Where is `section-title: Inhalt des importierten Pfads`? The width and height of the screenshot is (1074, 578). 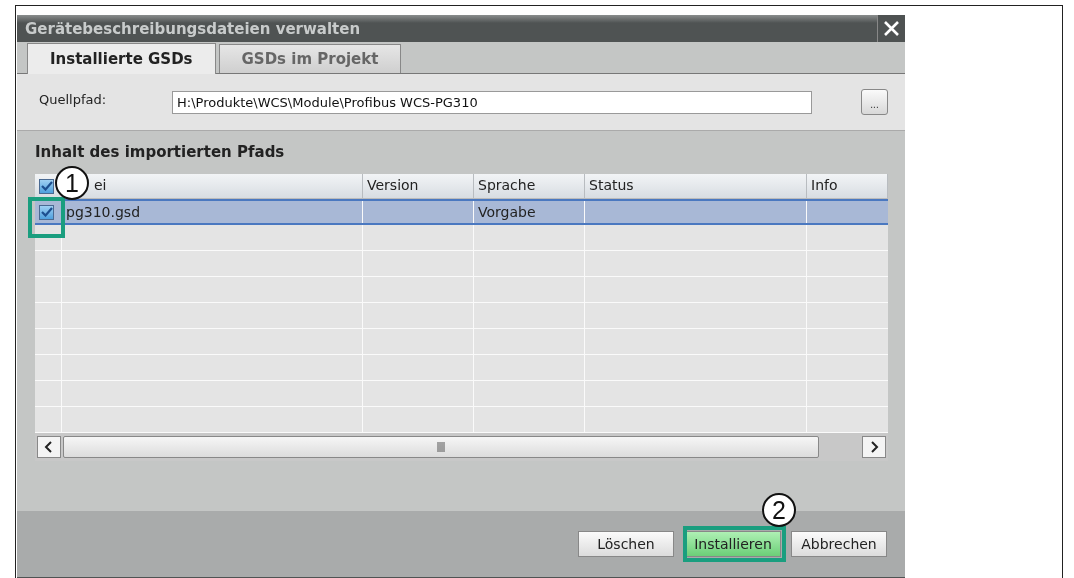
section-title: Inhalt des importierten Pfads is located at coordinates (160, 152).